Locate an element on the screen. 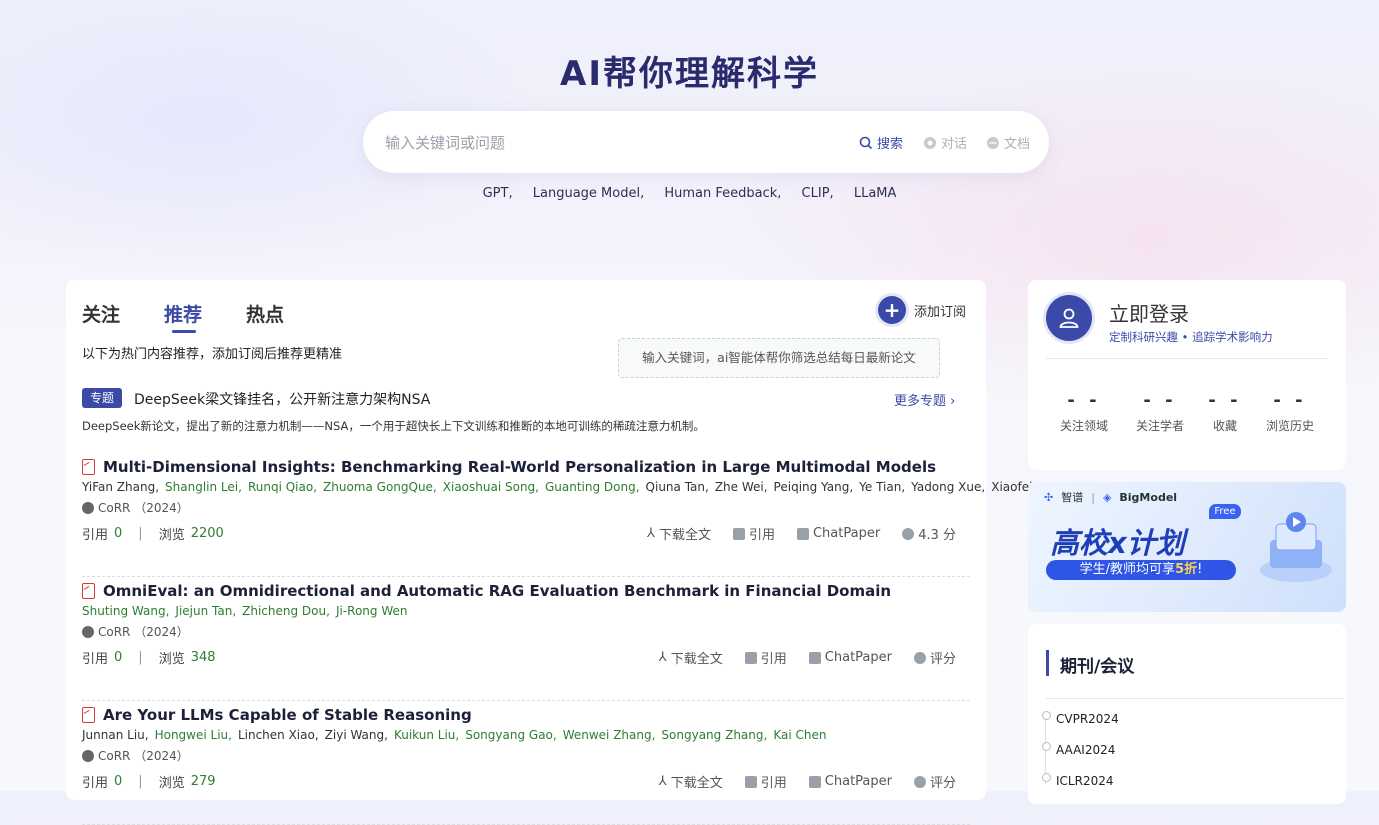 The width and height of the screenshot is (1379, 825). doc-mode-button: 文档 is located at coordinates (1008, 142).